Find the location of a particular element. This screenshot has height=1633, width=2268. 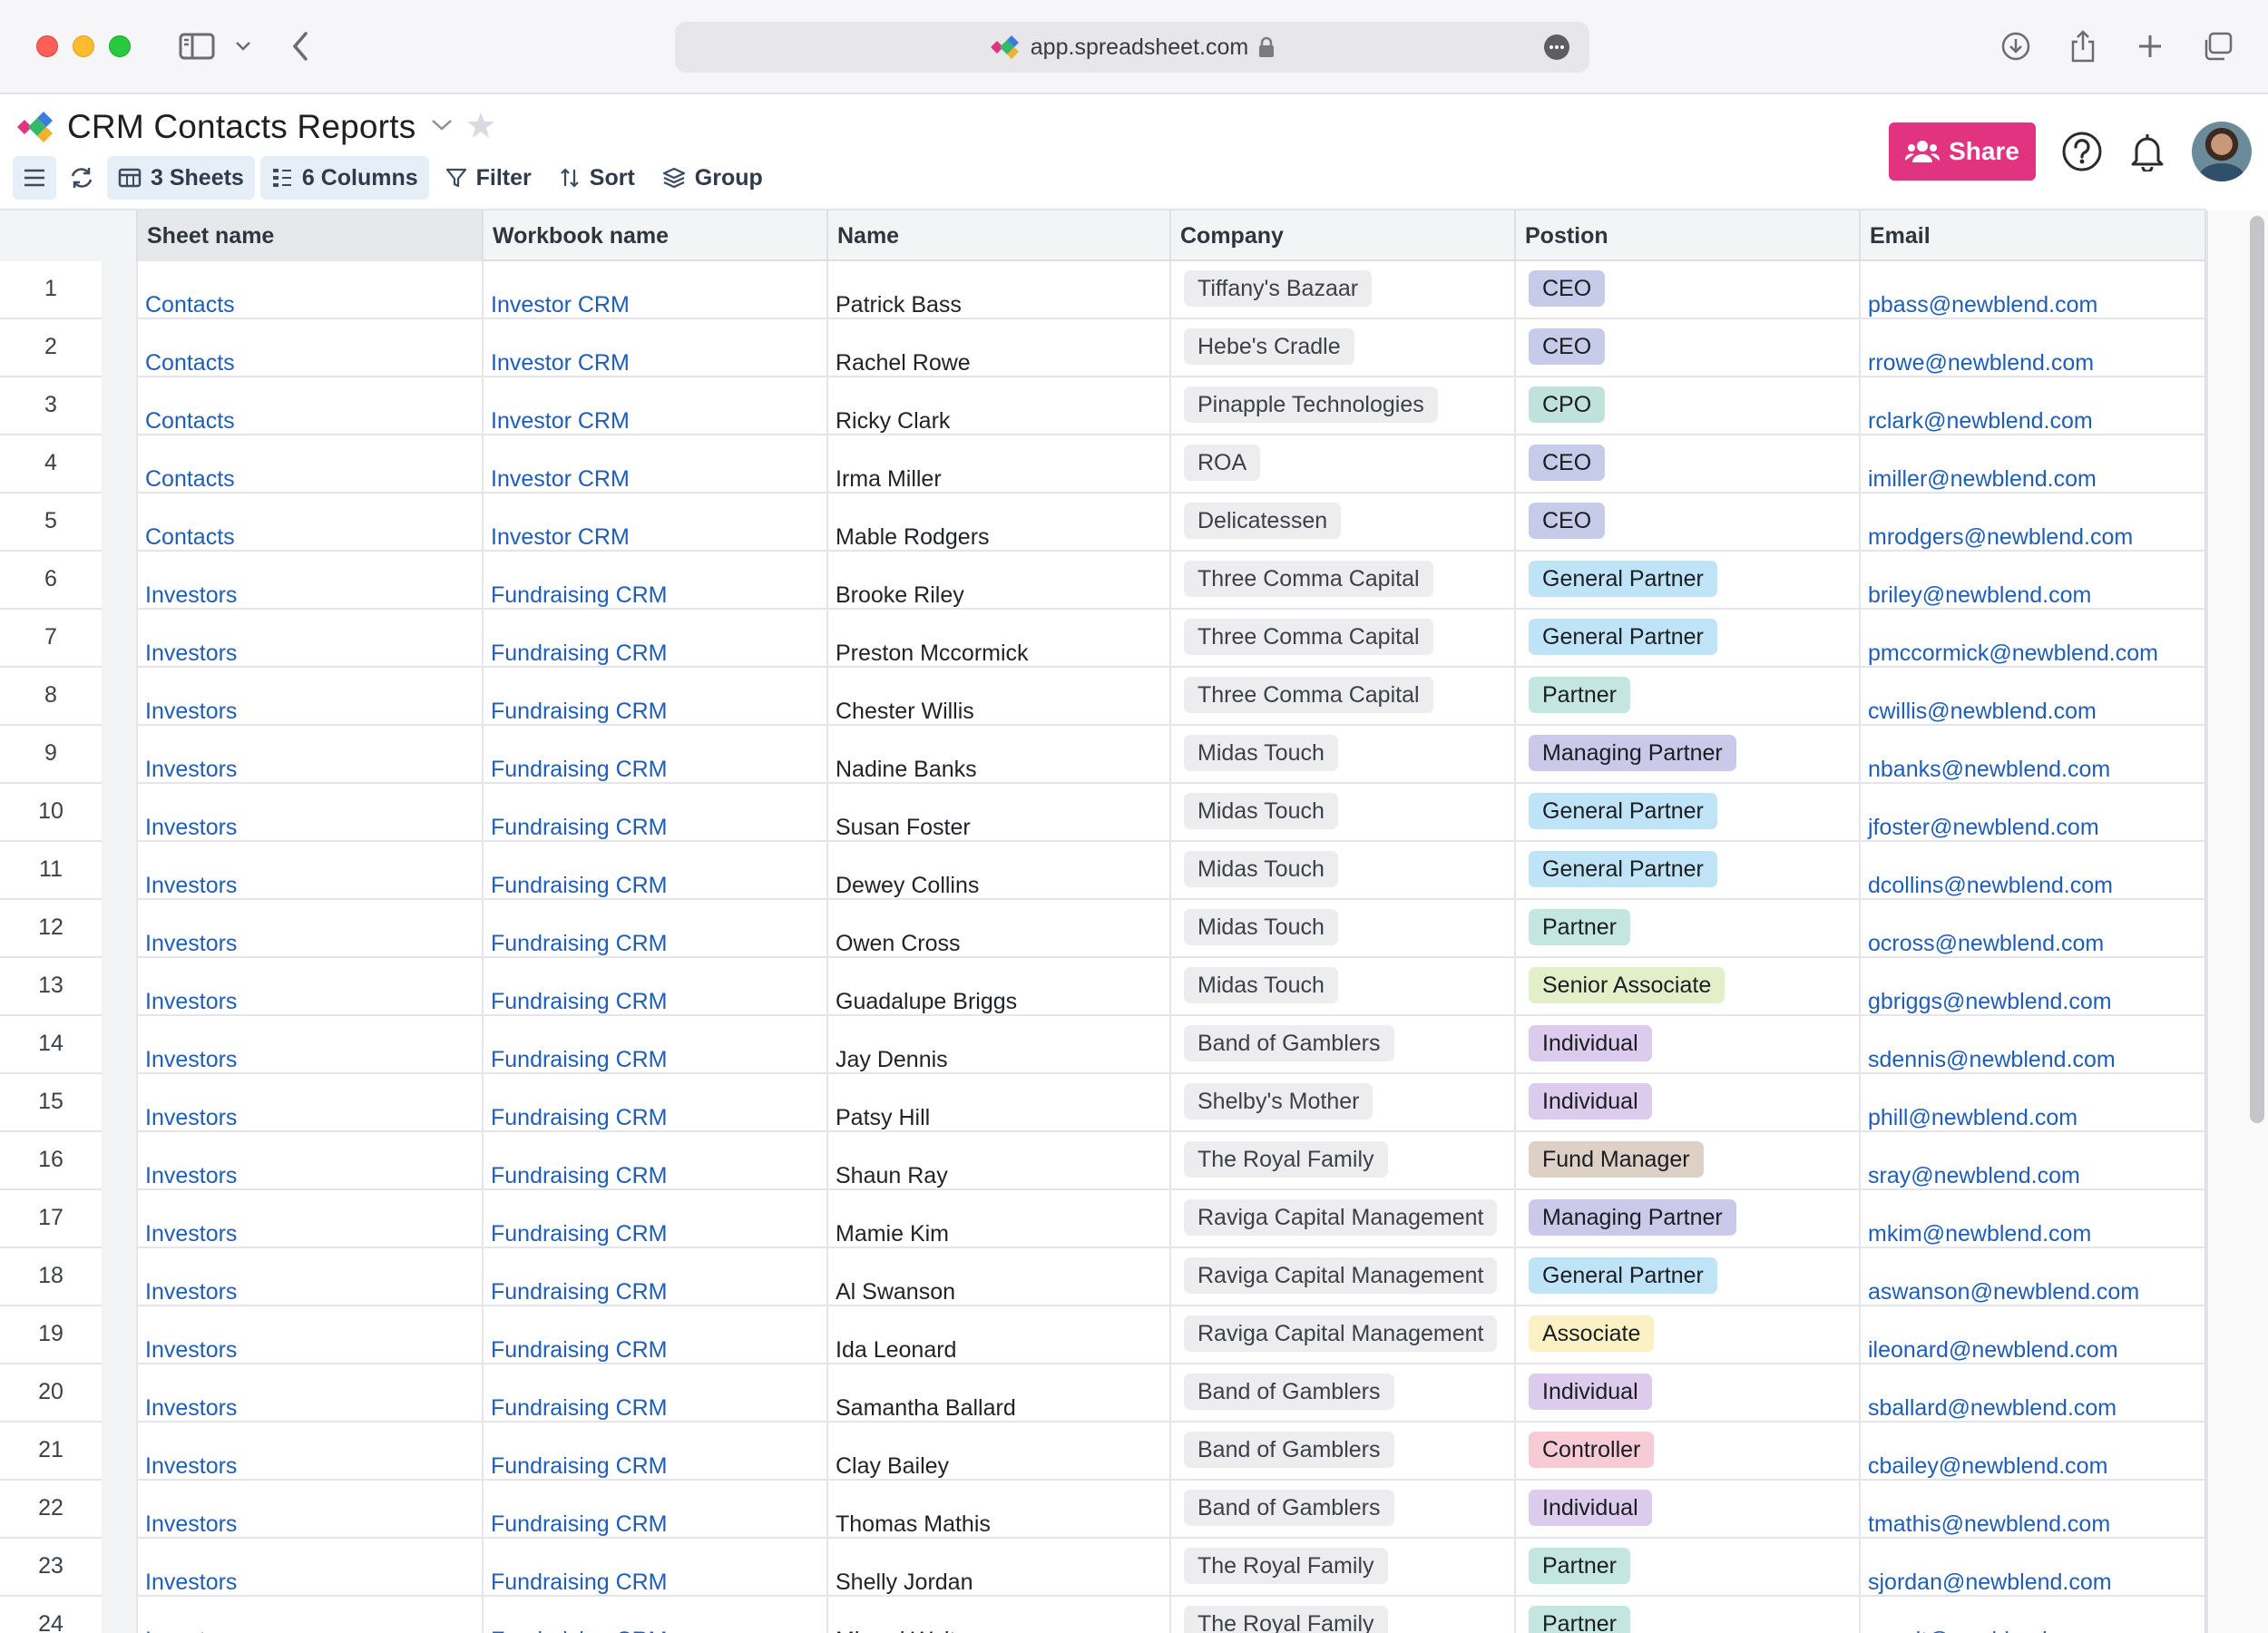

email-link: pmccormick@newblend.com is located at coordinates (2013, 653).